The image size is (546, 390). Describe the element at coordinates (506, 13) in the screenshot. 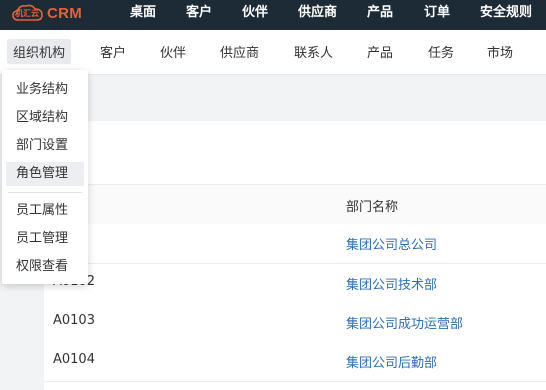

I see `top-nav-security-rules: 安全规则` at that location.